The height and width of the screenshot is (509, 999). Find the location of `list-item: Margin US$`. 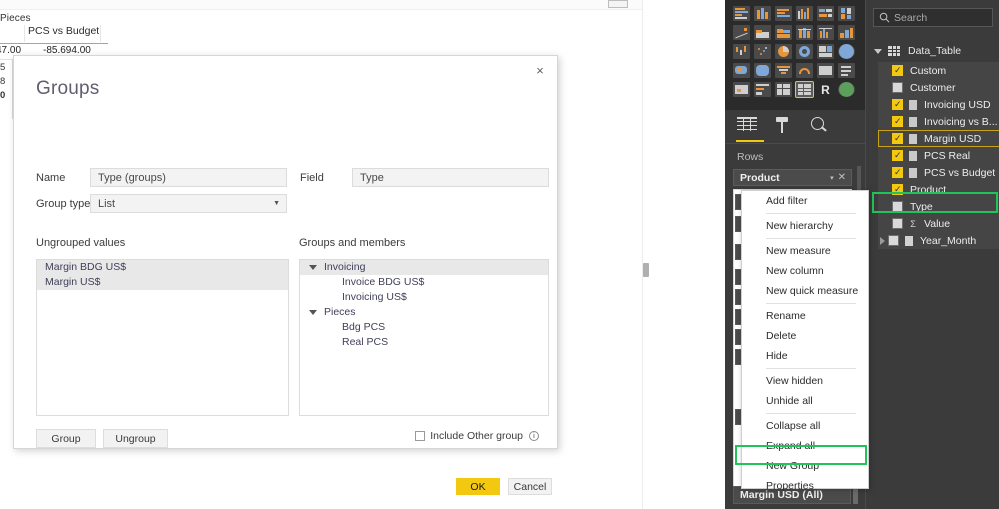

list-item: Margin US$ is located at coordinates (162, 282).